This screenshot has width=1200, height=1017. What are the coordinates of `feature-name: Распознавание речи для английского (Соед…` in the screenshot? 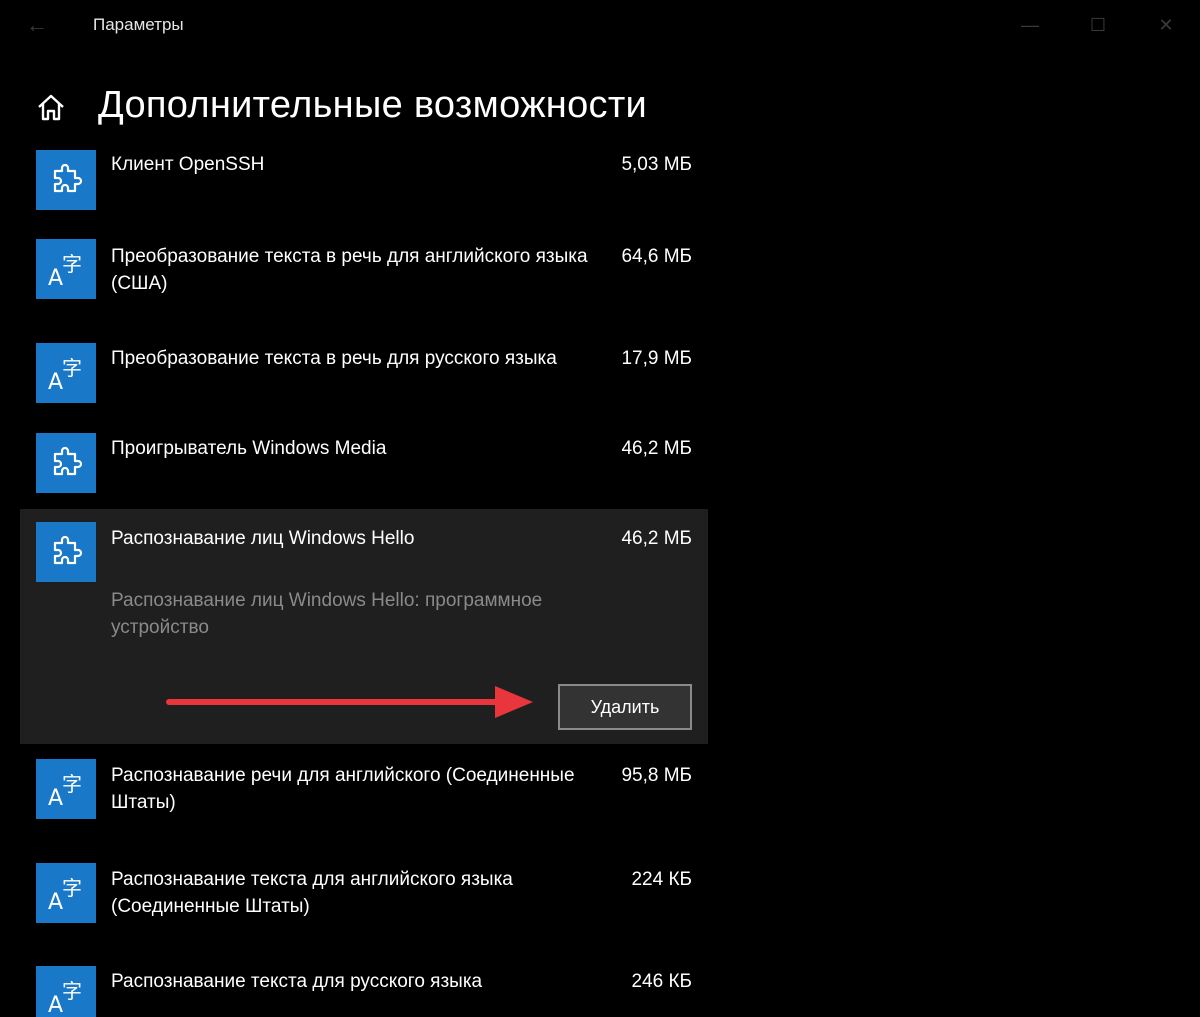 It's located at (343, 789).